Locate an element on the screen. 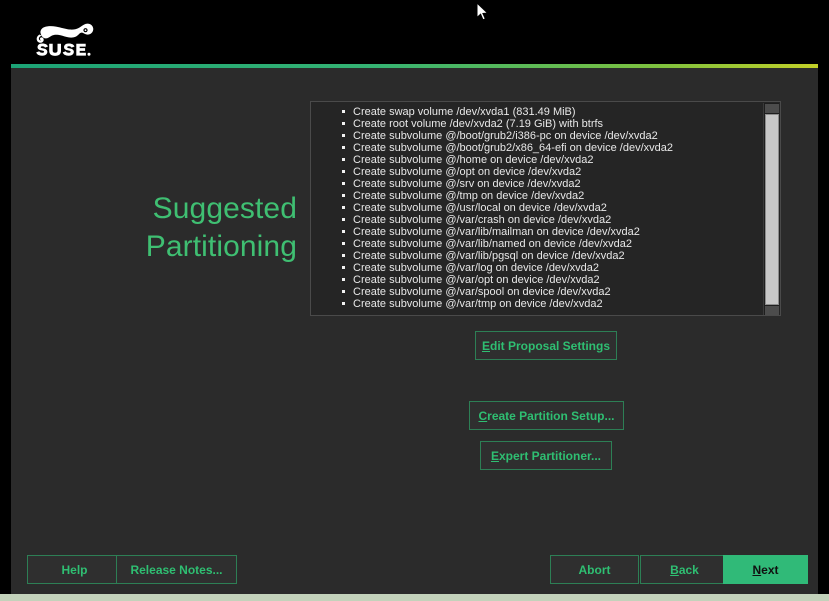  page-title-line-1: Suggested is located at coordinates (224, 208).